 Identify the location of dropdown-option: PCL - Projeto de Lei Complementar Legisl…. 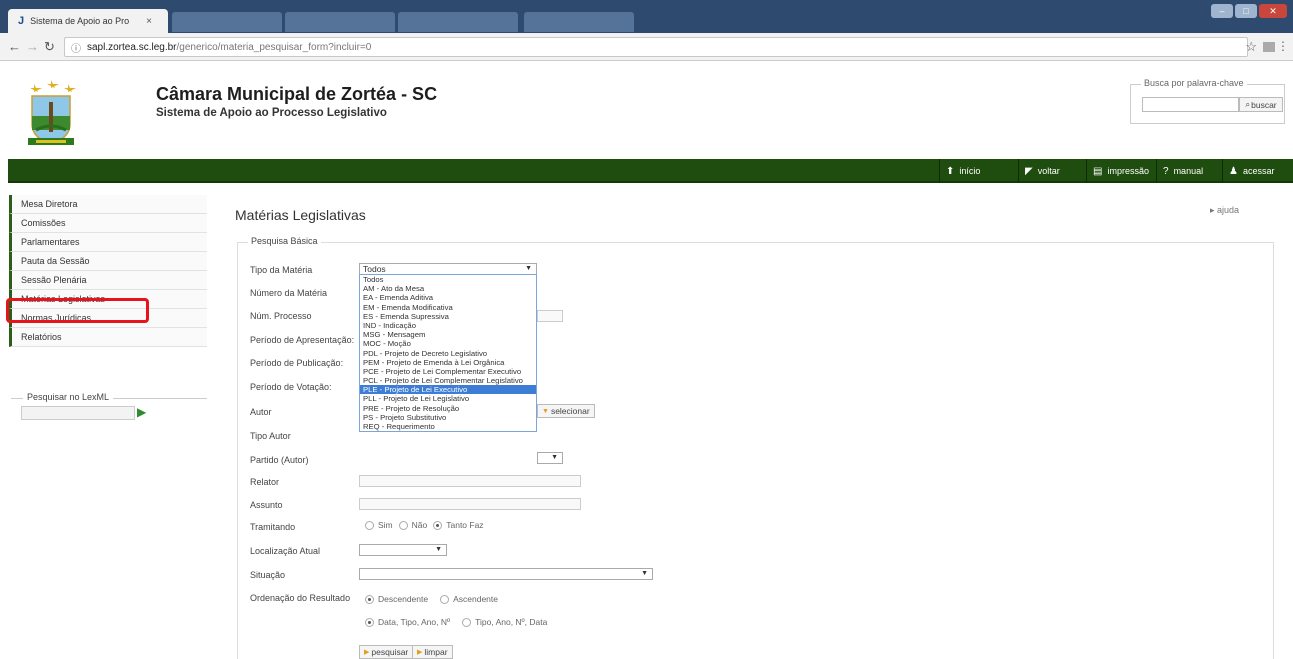
(448, 380).